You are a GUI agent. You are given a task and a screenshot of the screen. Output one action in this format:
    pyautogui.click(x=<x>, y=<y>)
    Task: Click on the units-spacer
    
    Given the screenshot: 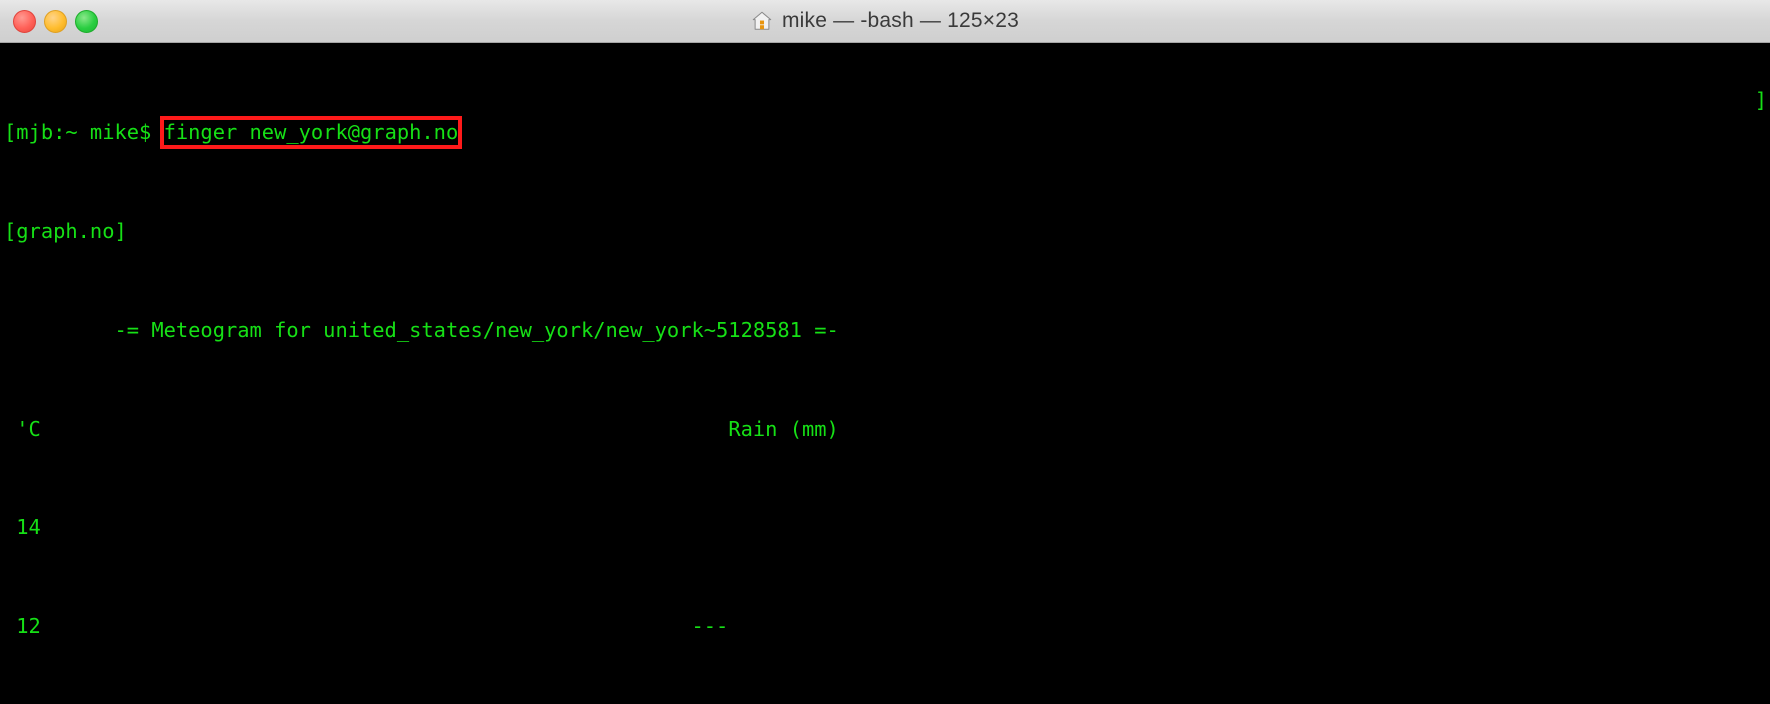 What is the action you would take?
    pyautogui.click(x=384, y=429)
    